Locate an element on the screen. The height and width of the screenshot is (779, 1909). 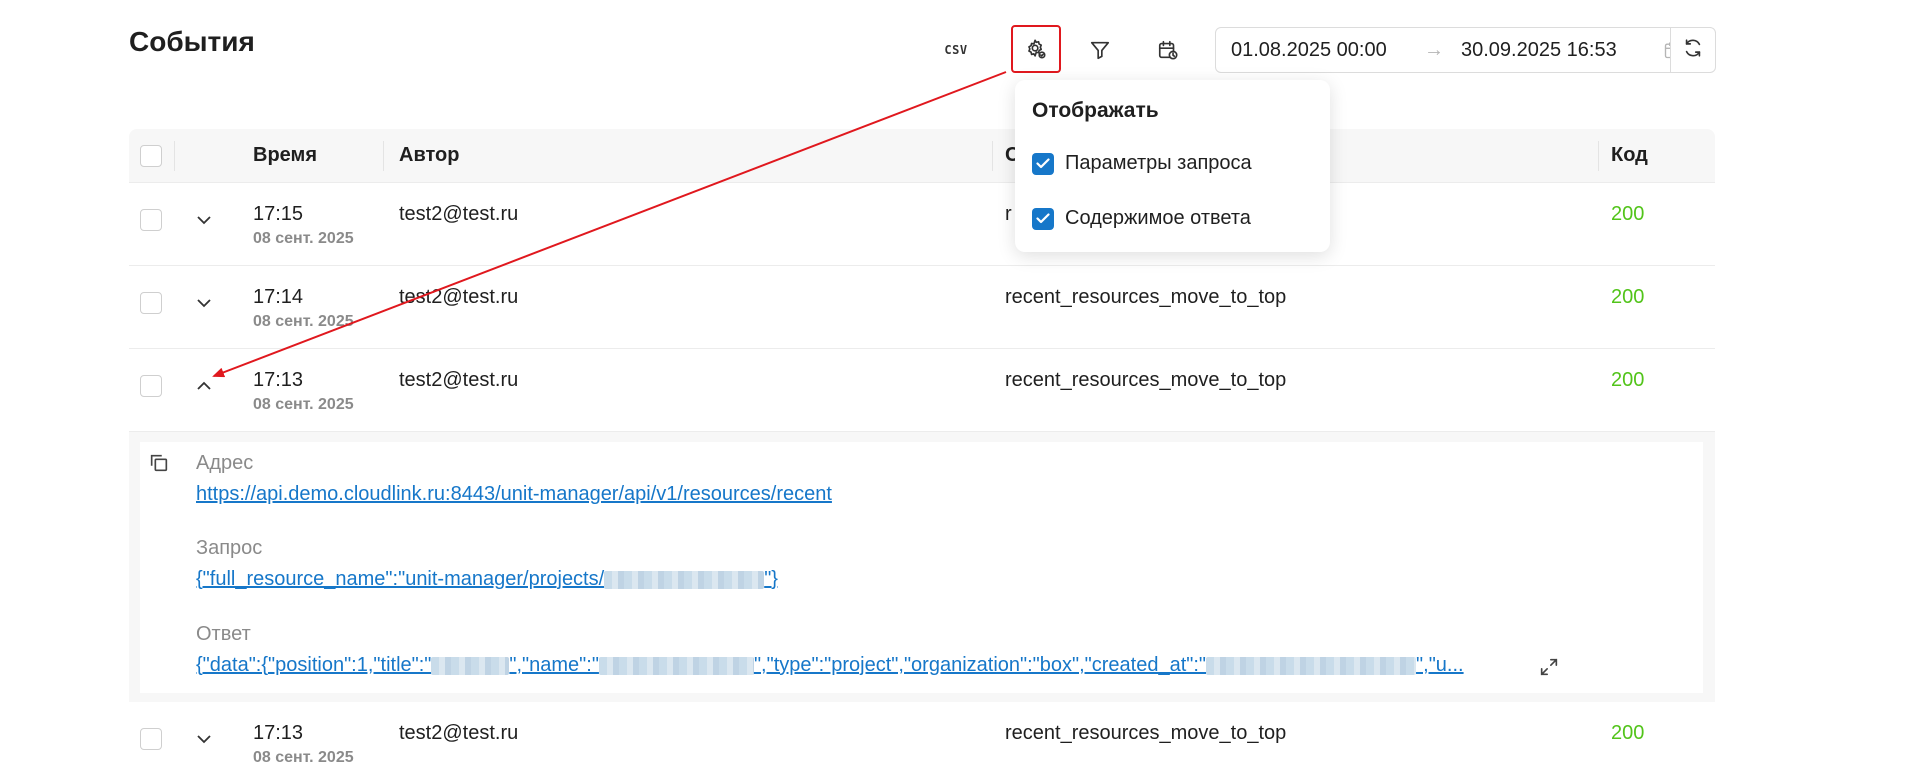
request-suffix: "} is located at coordinates (771, 579).